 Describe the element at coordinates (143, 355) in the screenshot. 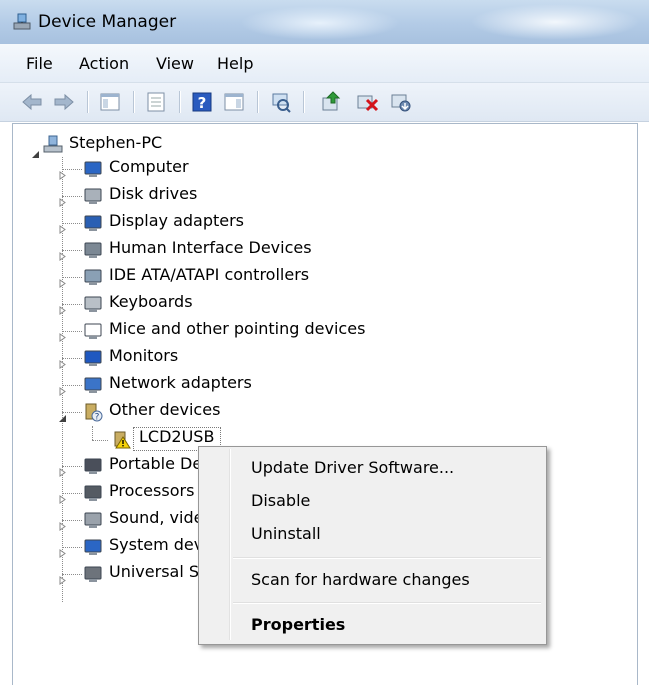

I see `tree-item-monitors: Monitors` at that location.